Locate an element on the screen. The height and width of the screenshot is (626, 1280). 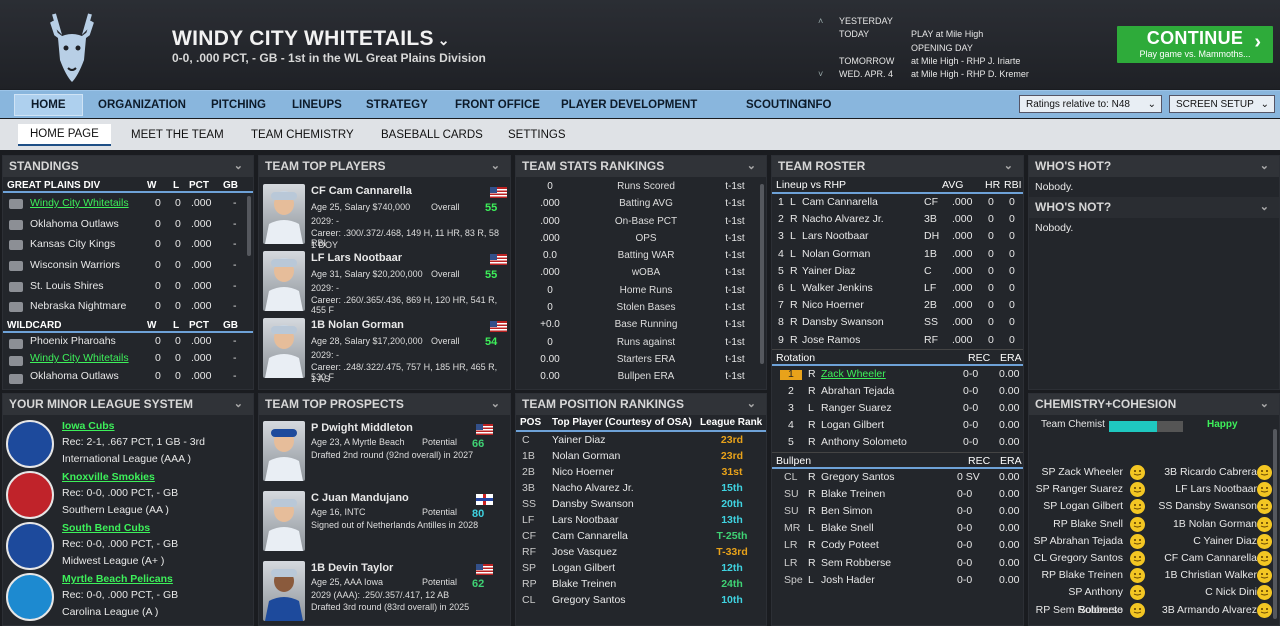
bullpen-row: SU R Blake Treinen 0-0 0.00 is located at coordinates (897, 494).